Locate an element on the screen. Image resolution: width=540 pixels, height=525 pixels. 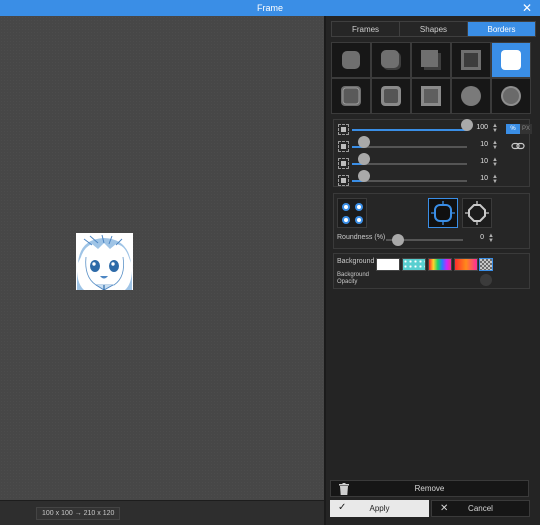
background-swatch-gradient is located at coordinates (466, 264).